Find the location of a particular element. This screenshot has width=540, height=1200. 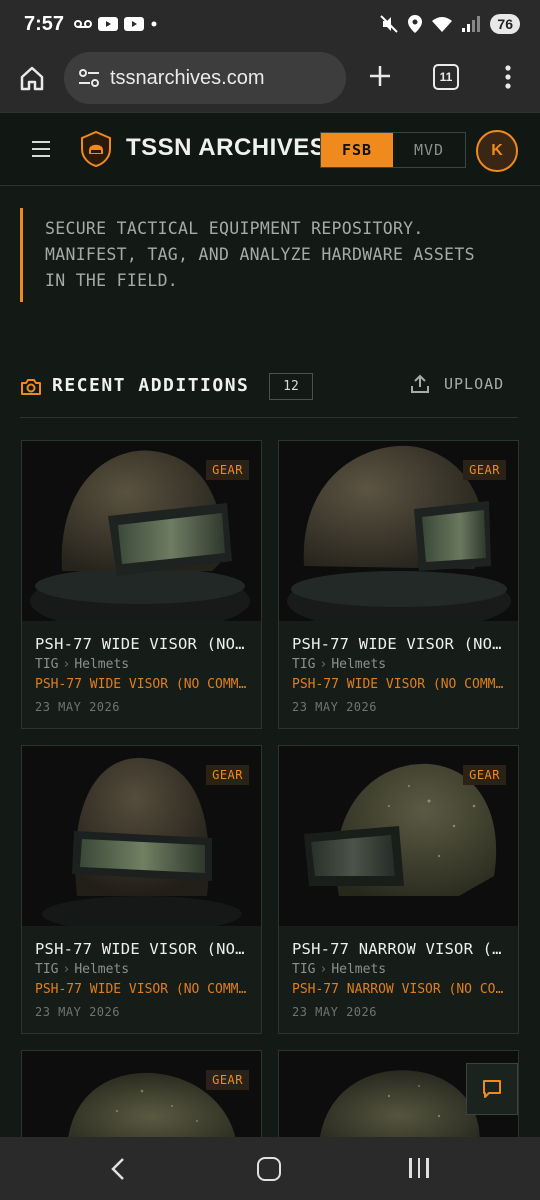

agency-switcher: FSB MVD is located at coordinates (393, 150).